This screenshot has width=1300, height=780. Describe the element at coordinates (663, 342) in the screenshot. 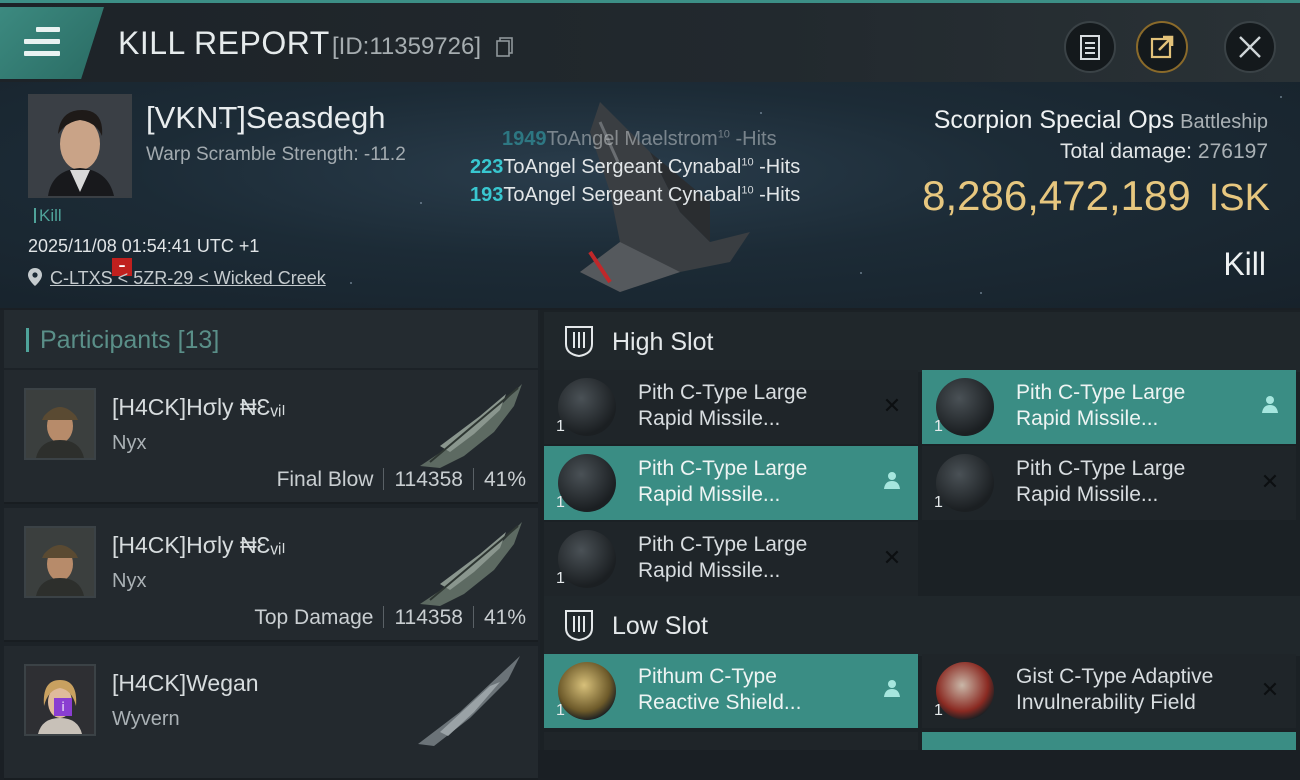

I see `high-slot-label: High Slot` at that location.